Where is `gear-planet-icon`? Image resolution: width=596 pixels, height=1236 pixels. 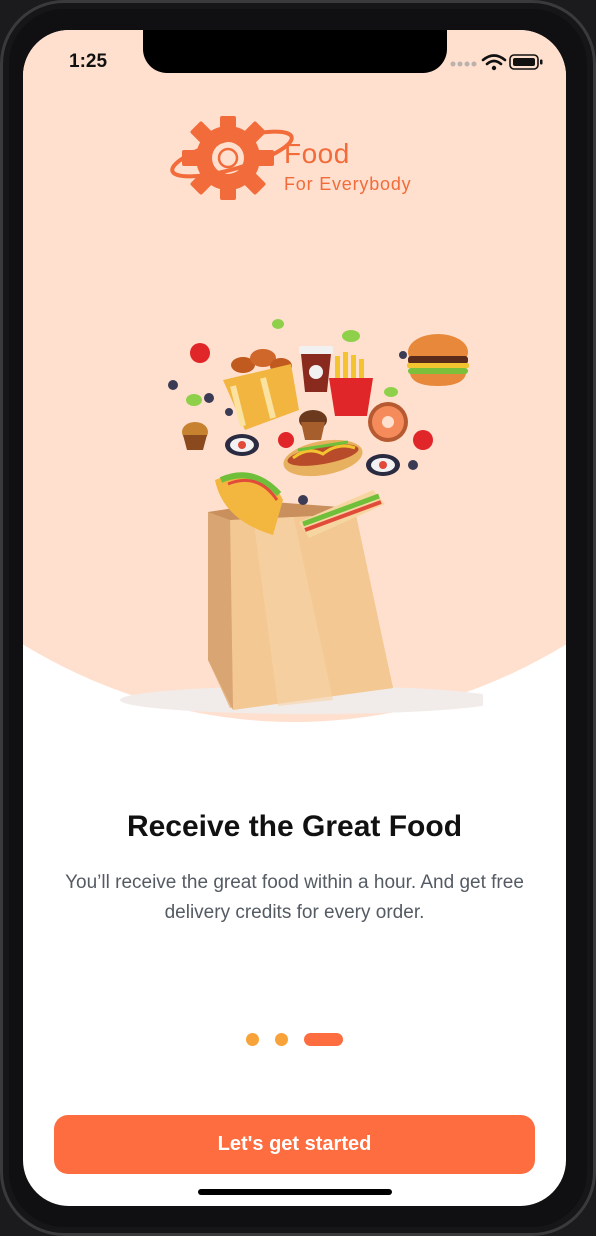 gear-planet-icon is located at coordinates (232, 158).